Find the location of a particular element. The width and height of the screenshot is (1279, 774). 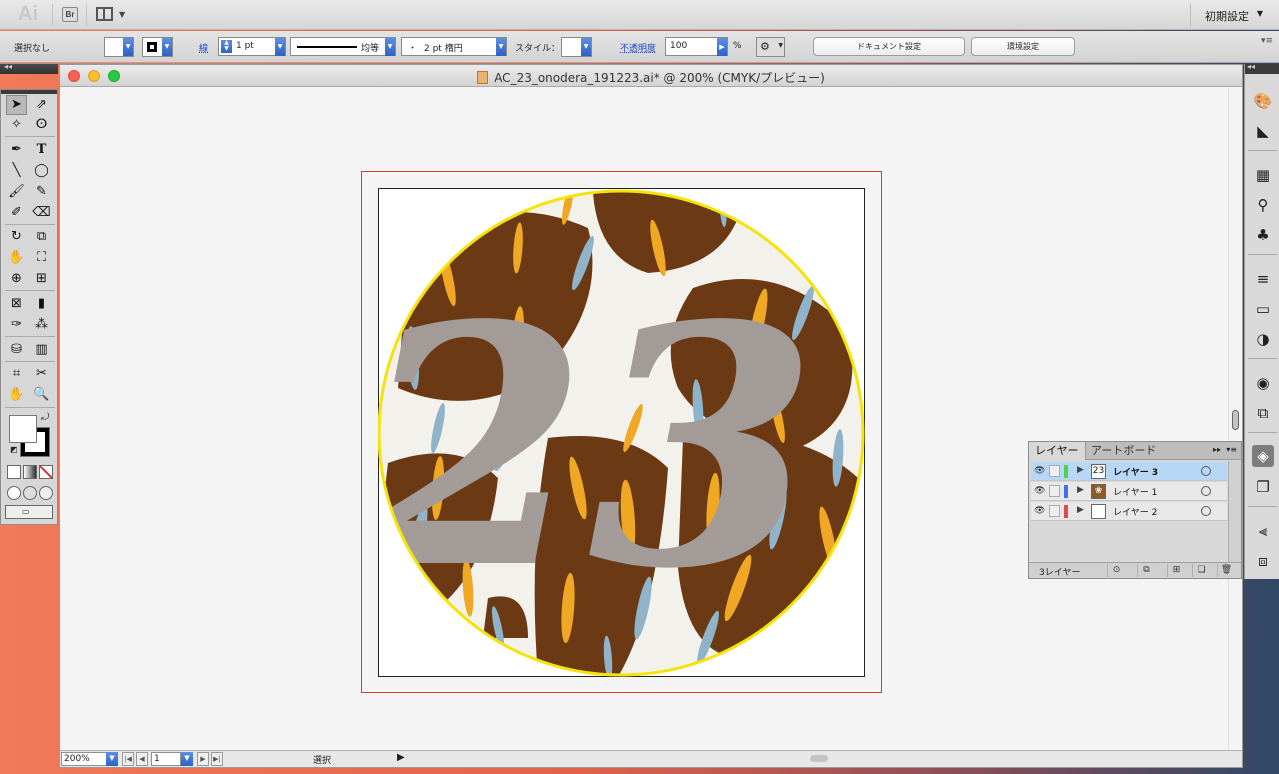

symbol-sprayer-icon: ⛁ is located at coordinates (16, 350).